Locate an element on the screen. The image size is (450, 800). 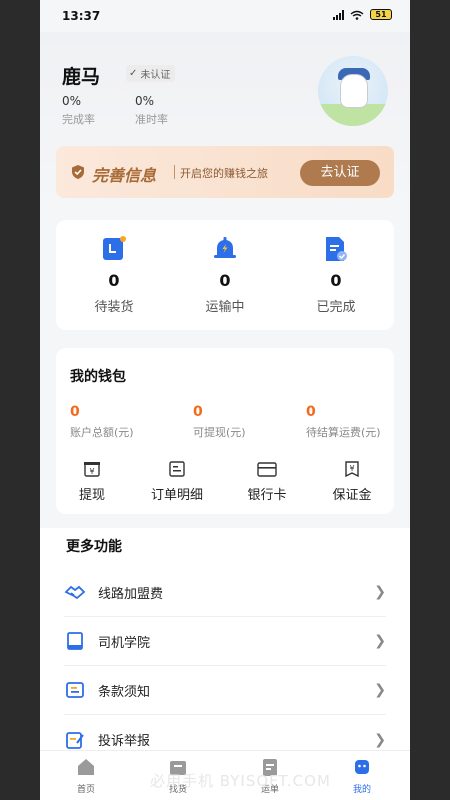
wallet-amount-label: 账户总额(元) is located at coordinates (102, 432).